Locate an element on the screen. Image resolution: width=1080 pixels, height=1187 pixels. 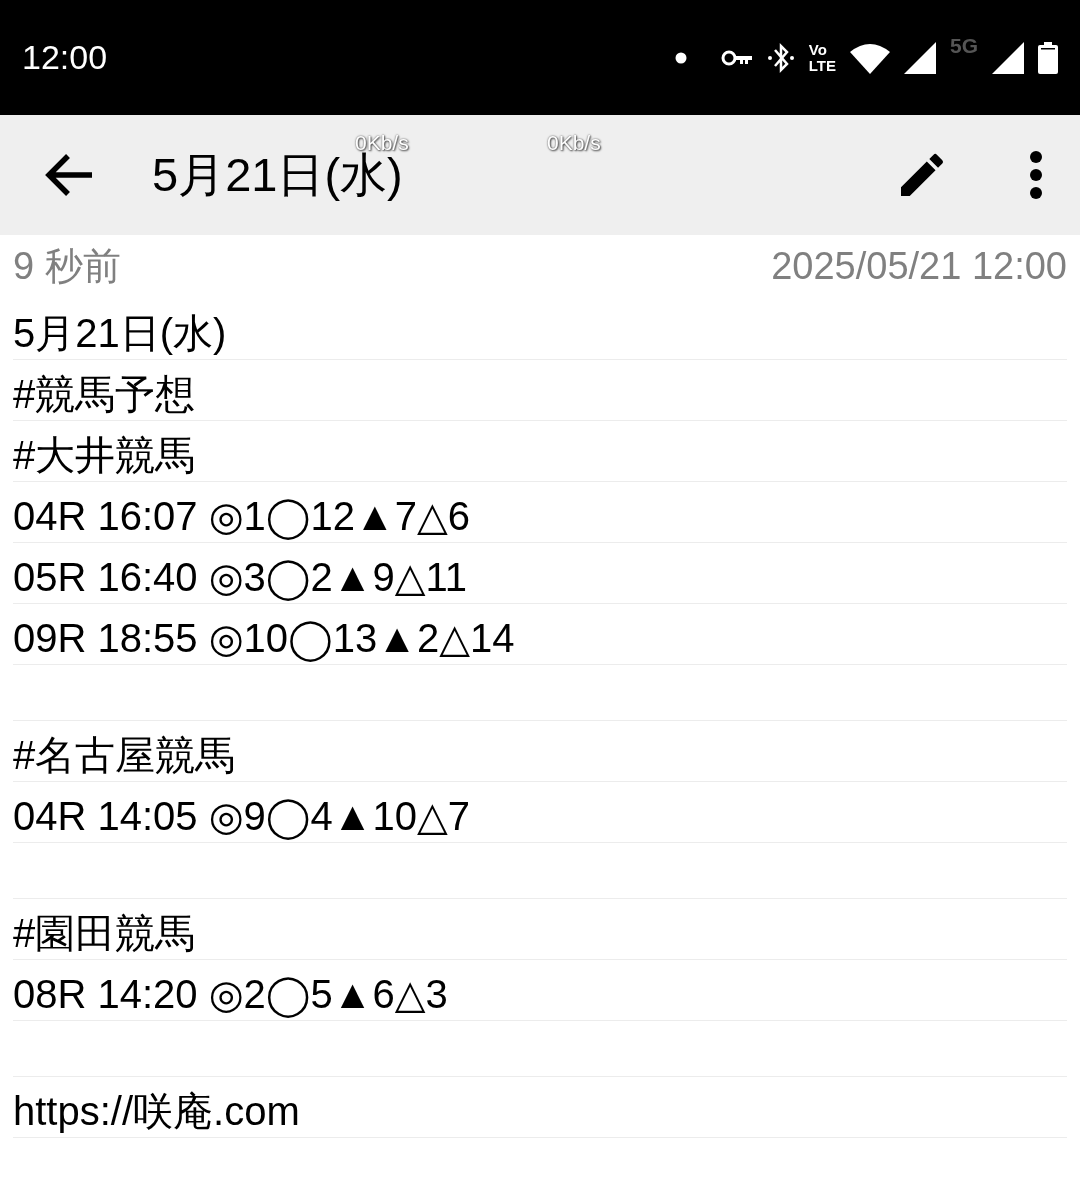
note-line: #名古屋競馬 is located at coordinates (124, 755).